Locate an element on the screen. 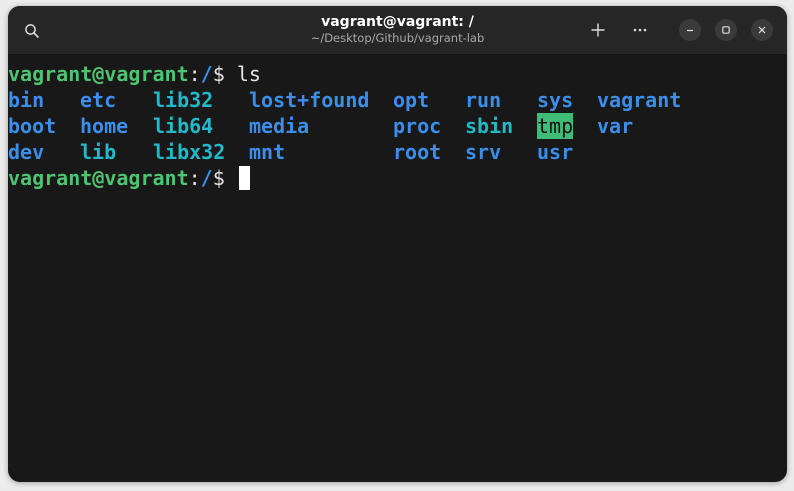 The height and width of the screenshot is (491, 794). prompt-line: vagrant@vagrant:/$ ls is located at coordinates (134, 74).